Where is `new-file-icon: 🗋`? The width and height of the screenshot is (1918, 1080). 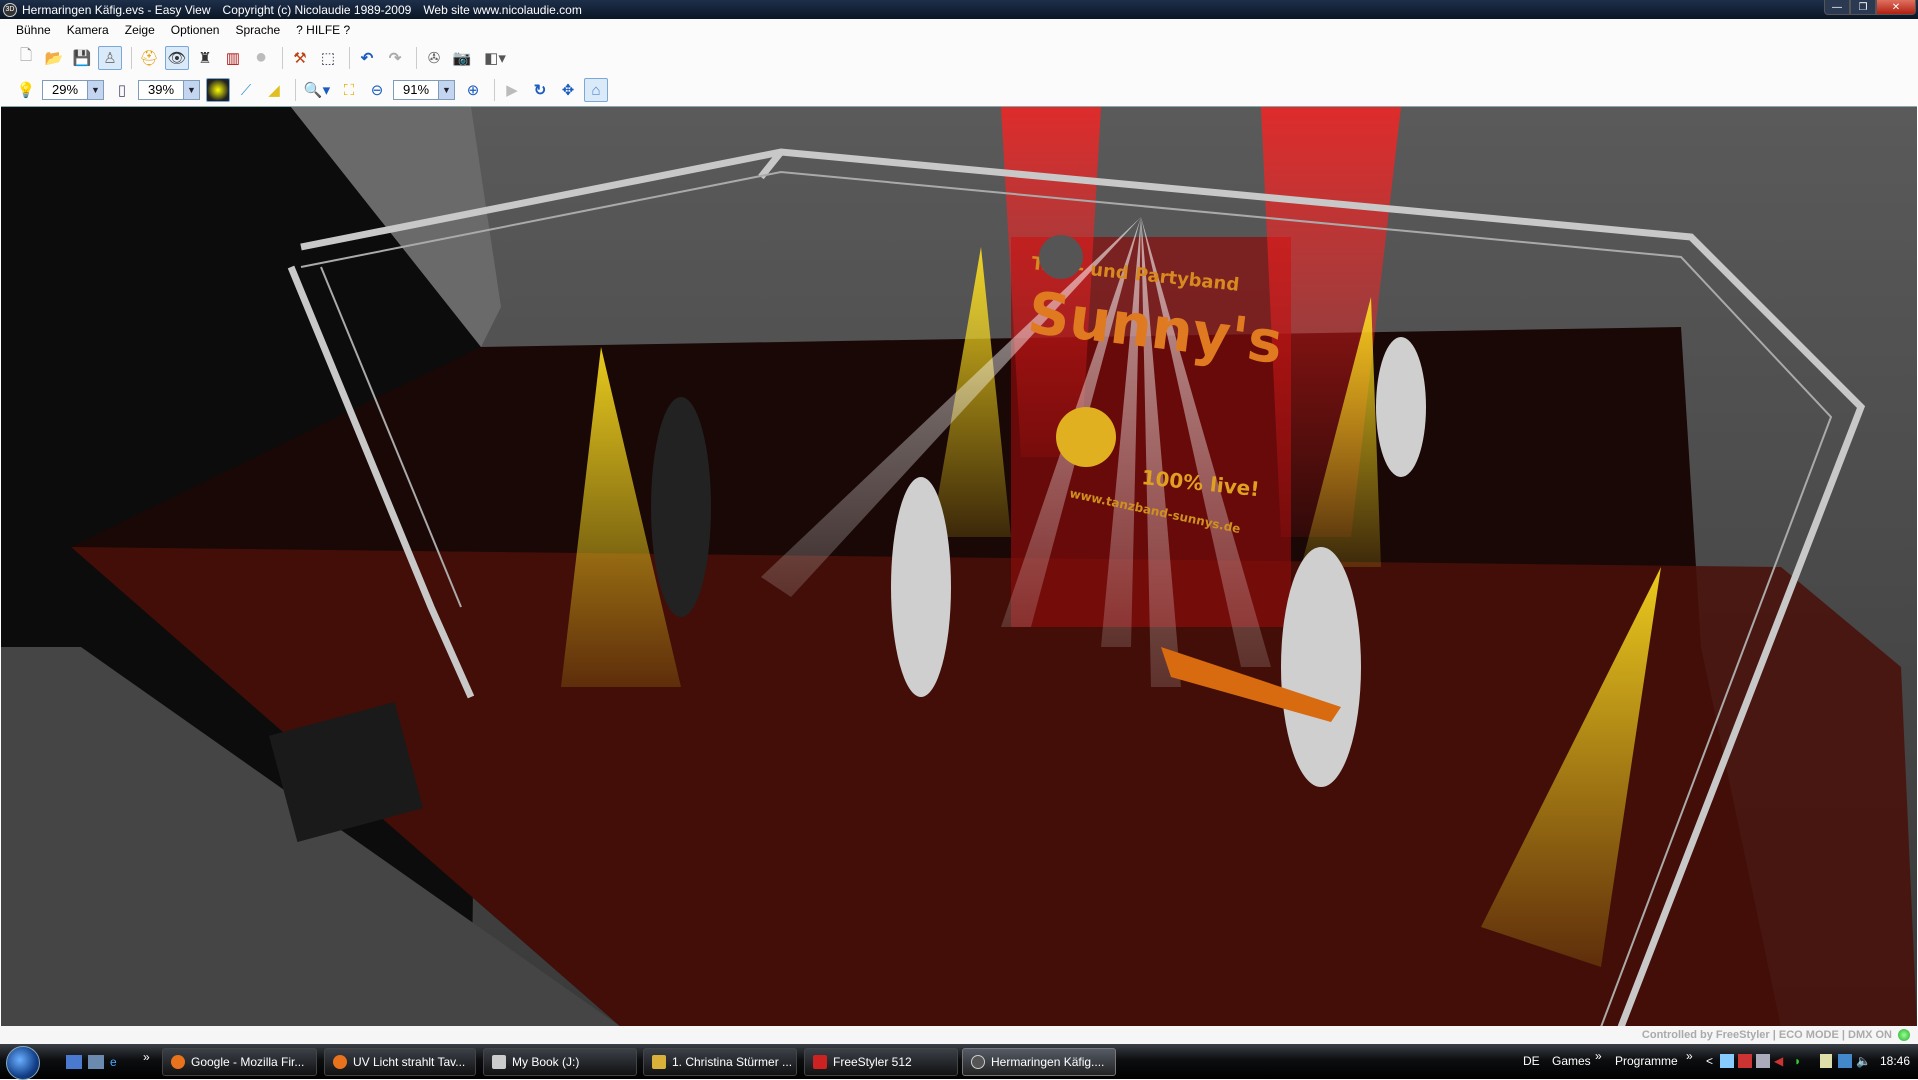 new-file-icon: 🗋 is located at coordinates (26, 58).